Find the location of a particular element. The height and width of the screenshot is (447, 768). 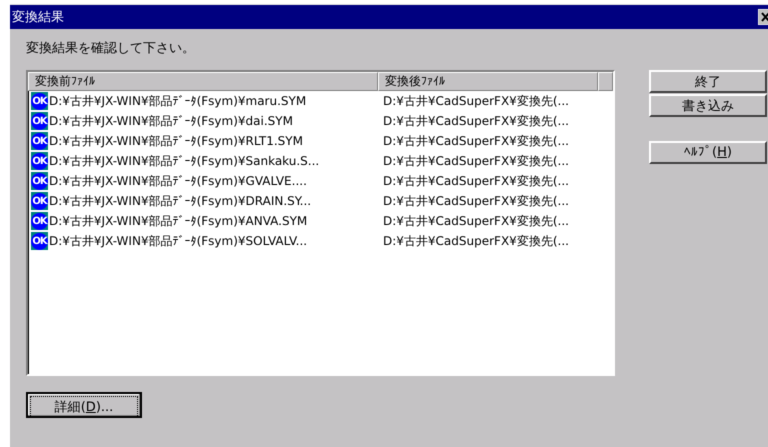

table-cell-text: D:¥古井¥JX-WIN¥部品ﾃﾞｰﾀ(Fsym)¥maru.SYM is located at coordinates (178, 101).